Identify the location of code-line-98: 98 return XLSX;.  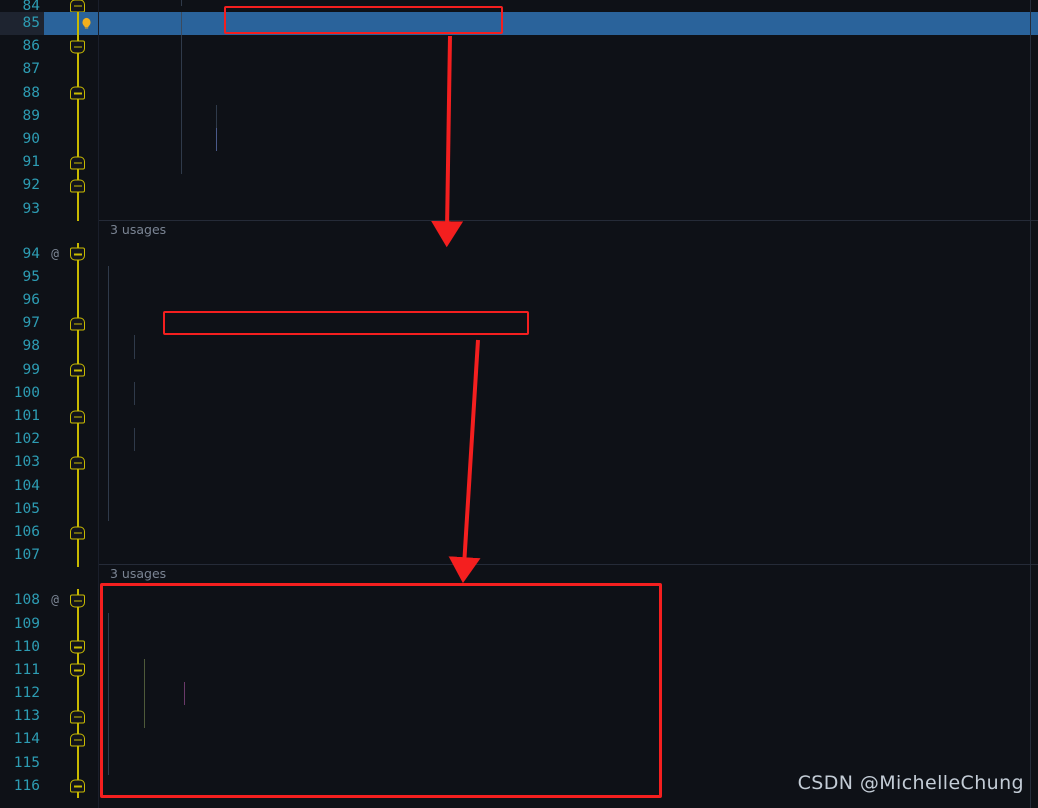
(519, 347).